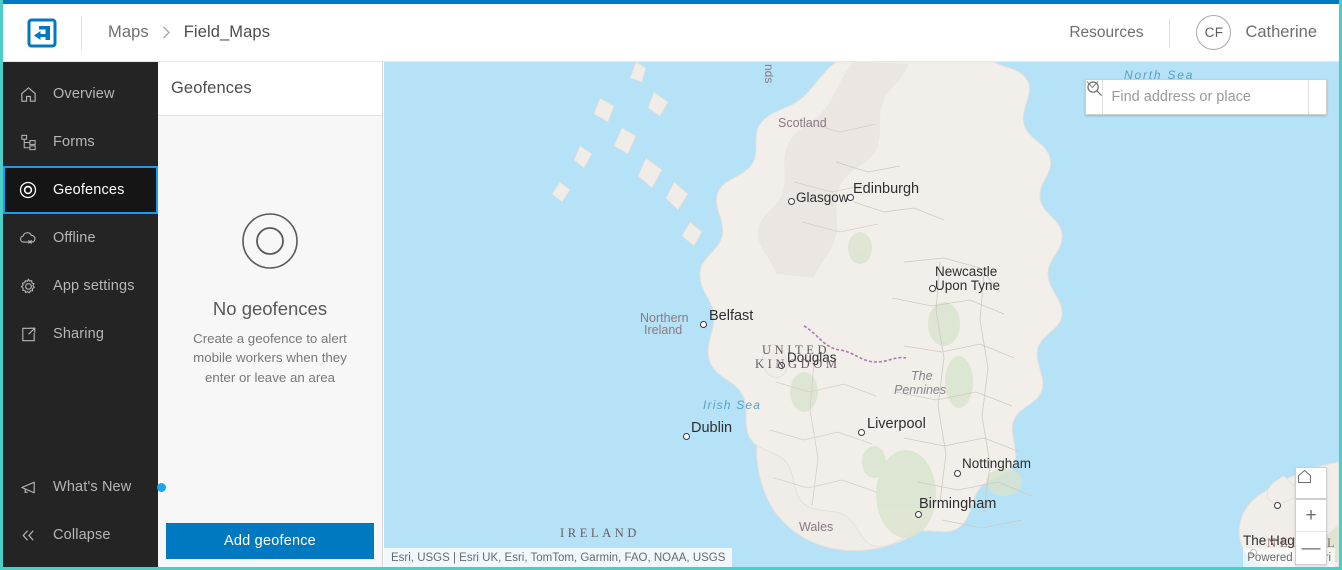  Describe the element at coordinates (861, 432) in the screenshot. I see `city-dot-liverpool` at that location.